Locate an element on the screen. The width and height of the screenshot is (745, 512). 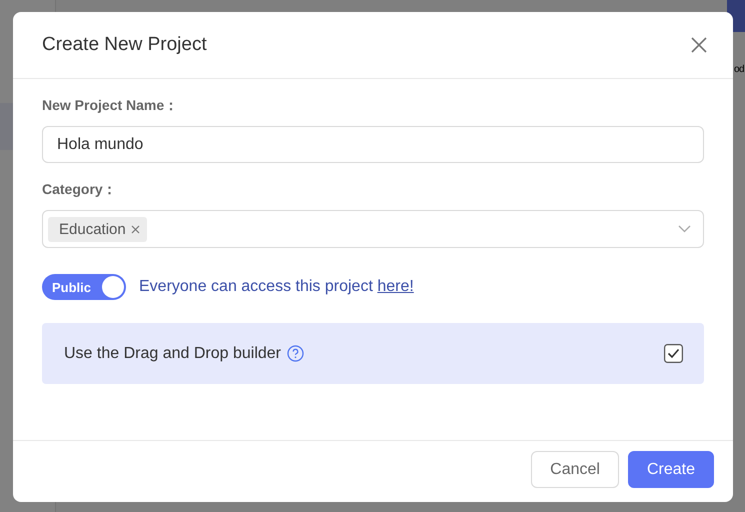
category-select: Education is located at coordinates (373, 229).